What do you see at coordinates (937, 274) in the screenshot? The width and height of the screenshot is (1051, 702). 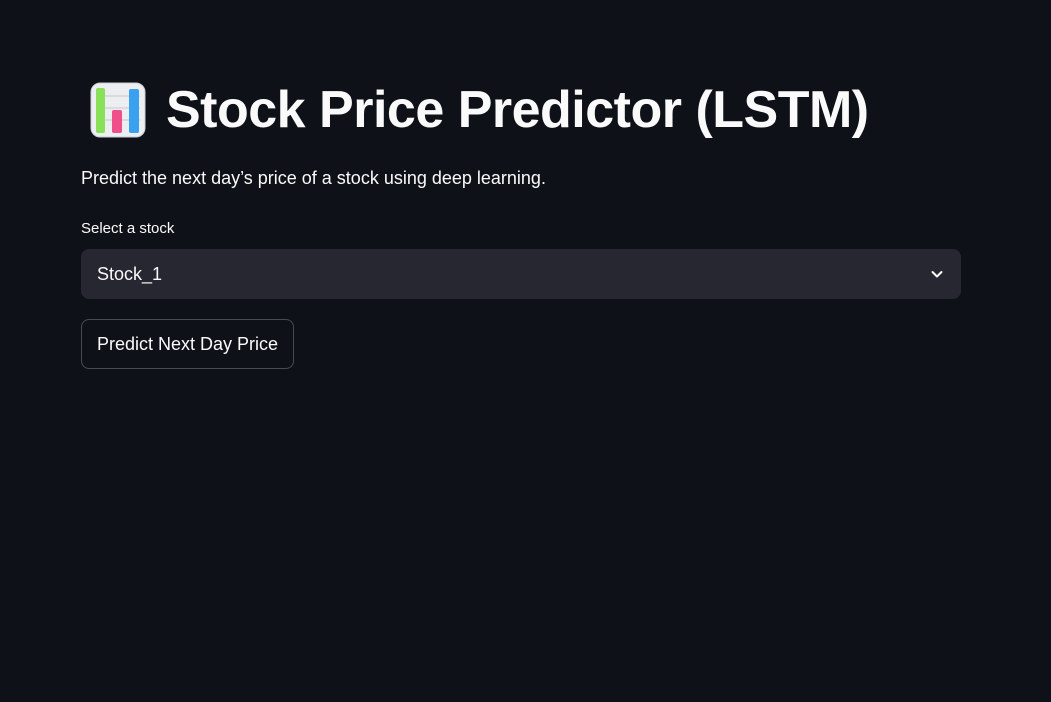 I see `chevron-down-icon` at bounding box center [937, 274].